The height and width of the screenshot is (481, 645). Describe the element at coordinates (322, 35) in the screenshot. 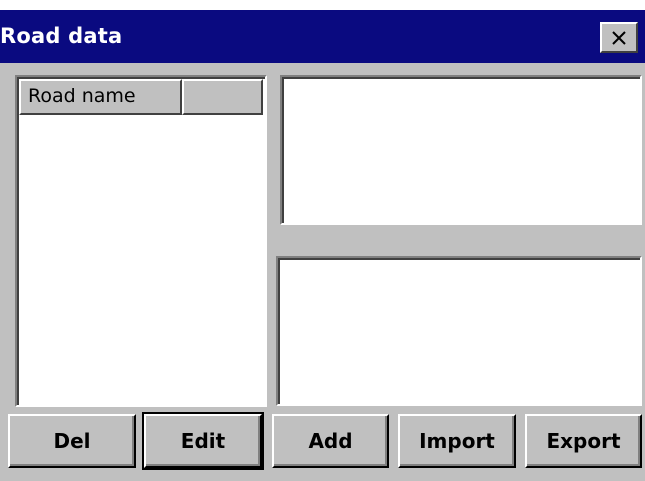

I see `title-bar: Road data` at that location.